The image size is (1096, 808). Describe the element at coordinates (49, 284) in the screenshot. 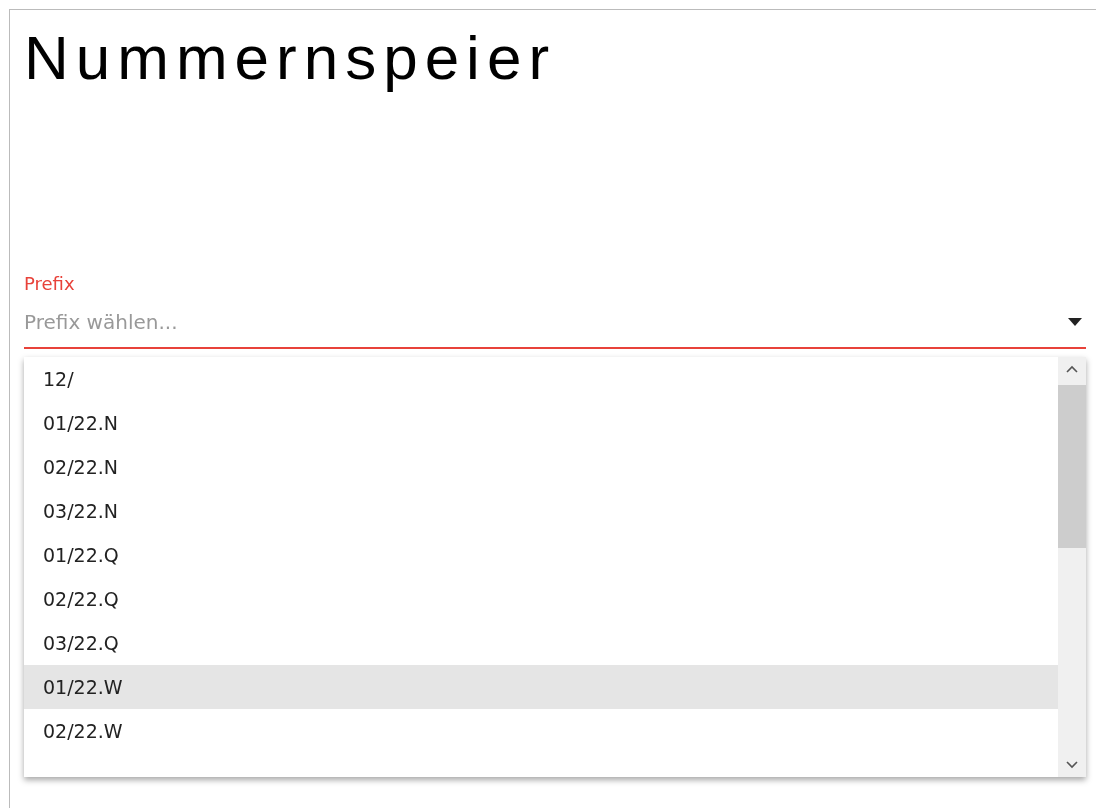

I see `field-label: Prefix` at that location.